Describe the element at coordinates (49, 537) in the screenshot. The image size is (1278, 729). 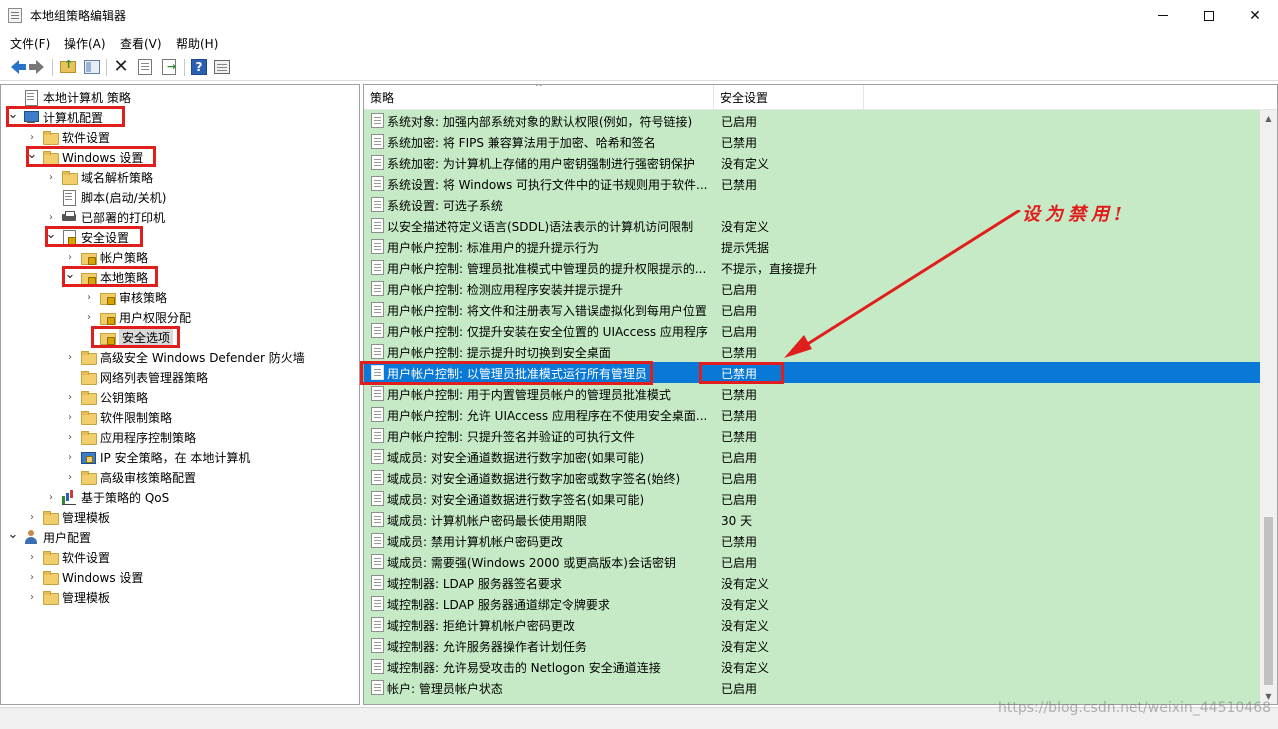
I see `tree-node: ⌄ 用户配置` at that location.